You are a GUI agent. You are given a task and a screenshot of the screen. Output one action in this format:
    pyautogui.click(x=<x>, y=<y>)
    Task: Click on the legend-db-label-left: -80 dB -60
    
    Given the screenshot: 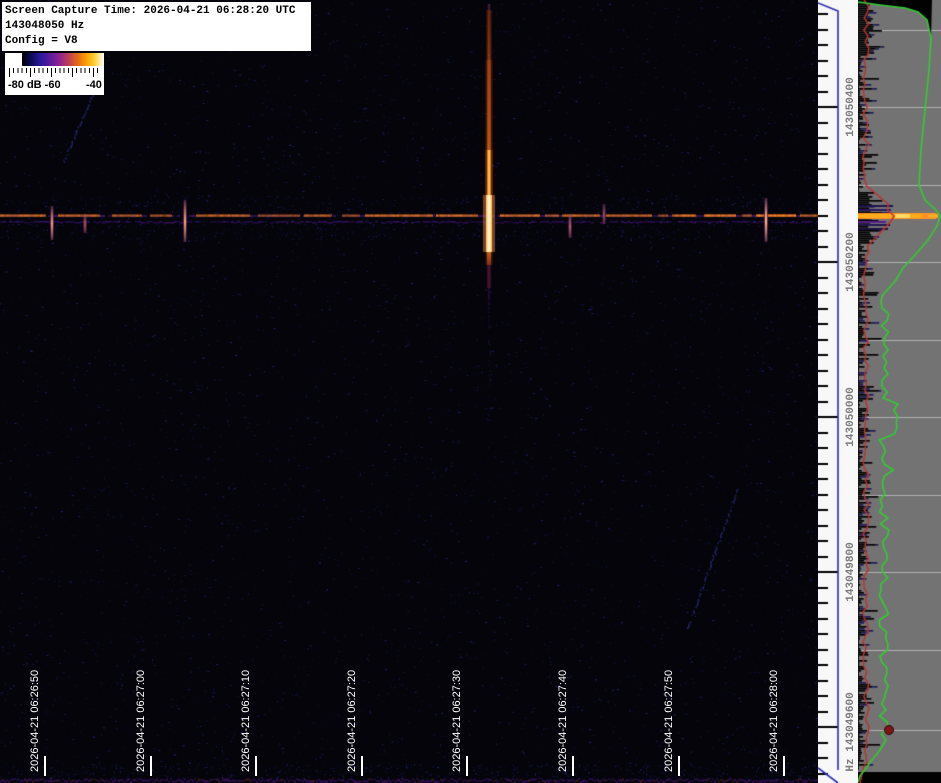 What is the action you would take?
    pyautogui.click(x=34, y=85)
    